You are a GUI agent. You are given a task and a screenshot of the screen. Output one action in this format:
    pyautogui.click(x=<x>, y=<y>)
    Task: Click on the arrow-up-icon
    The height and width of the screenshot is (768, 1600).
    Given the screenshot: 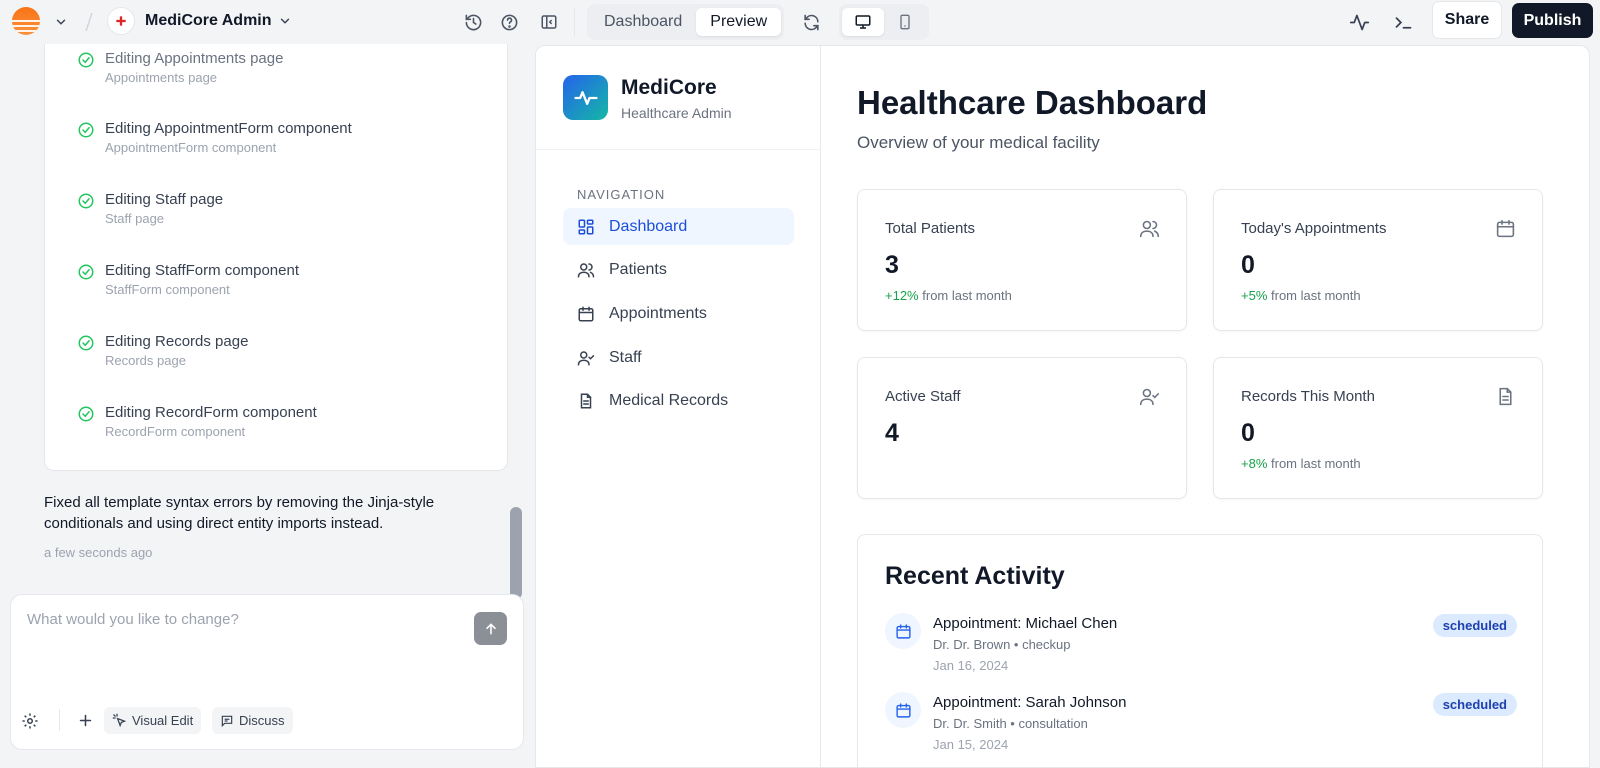 What is the action you would take?
    pyautogui.click(x=491, y=629)
    